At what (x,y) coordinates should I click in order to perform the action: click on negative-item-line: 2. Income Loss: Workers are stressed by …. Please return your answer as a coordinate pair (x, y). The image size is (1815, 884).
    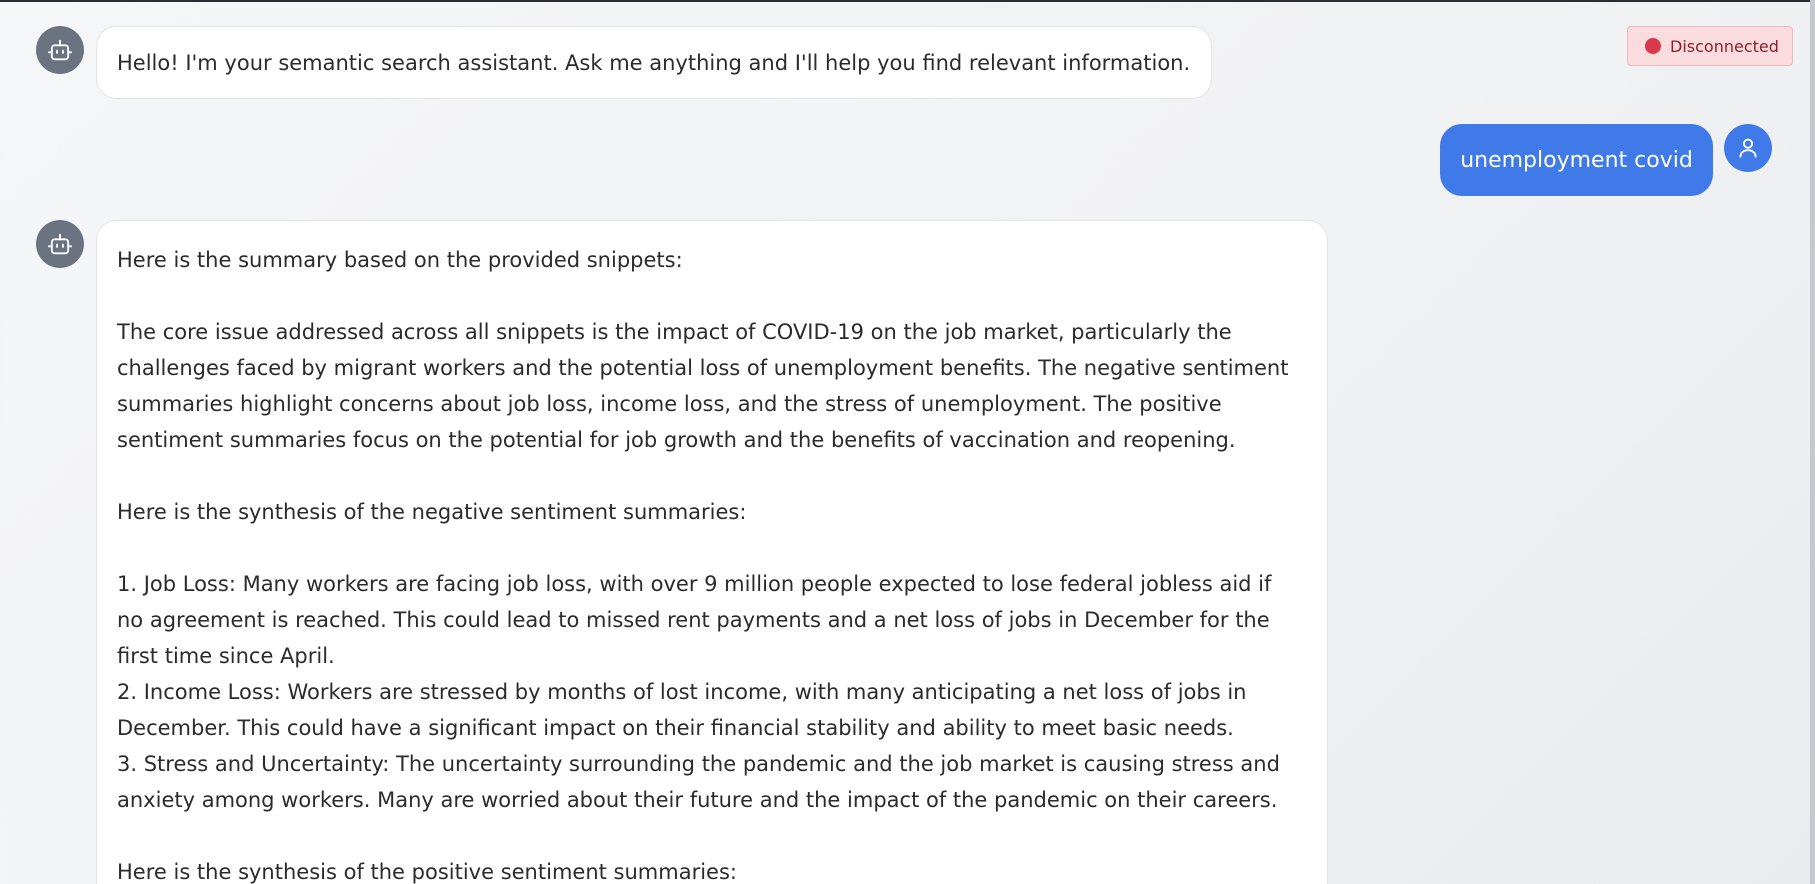
    Looking at the image, I should click on (682, 692).